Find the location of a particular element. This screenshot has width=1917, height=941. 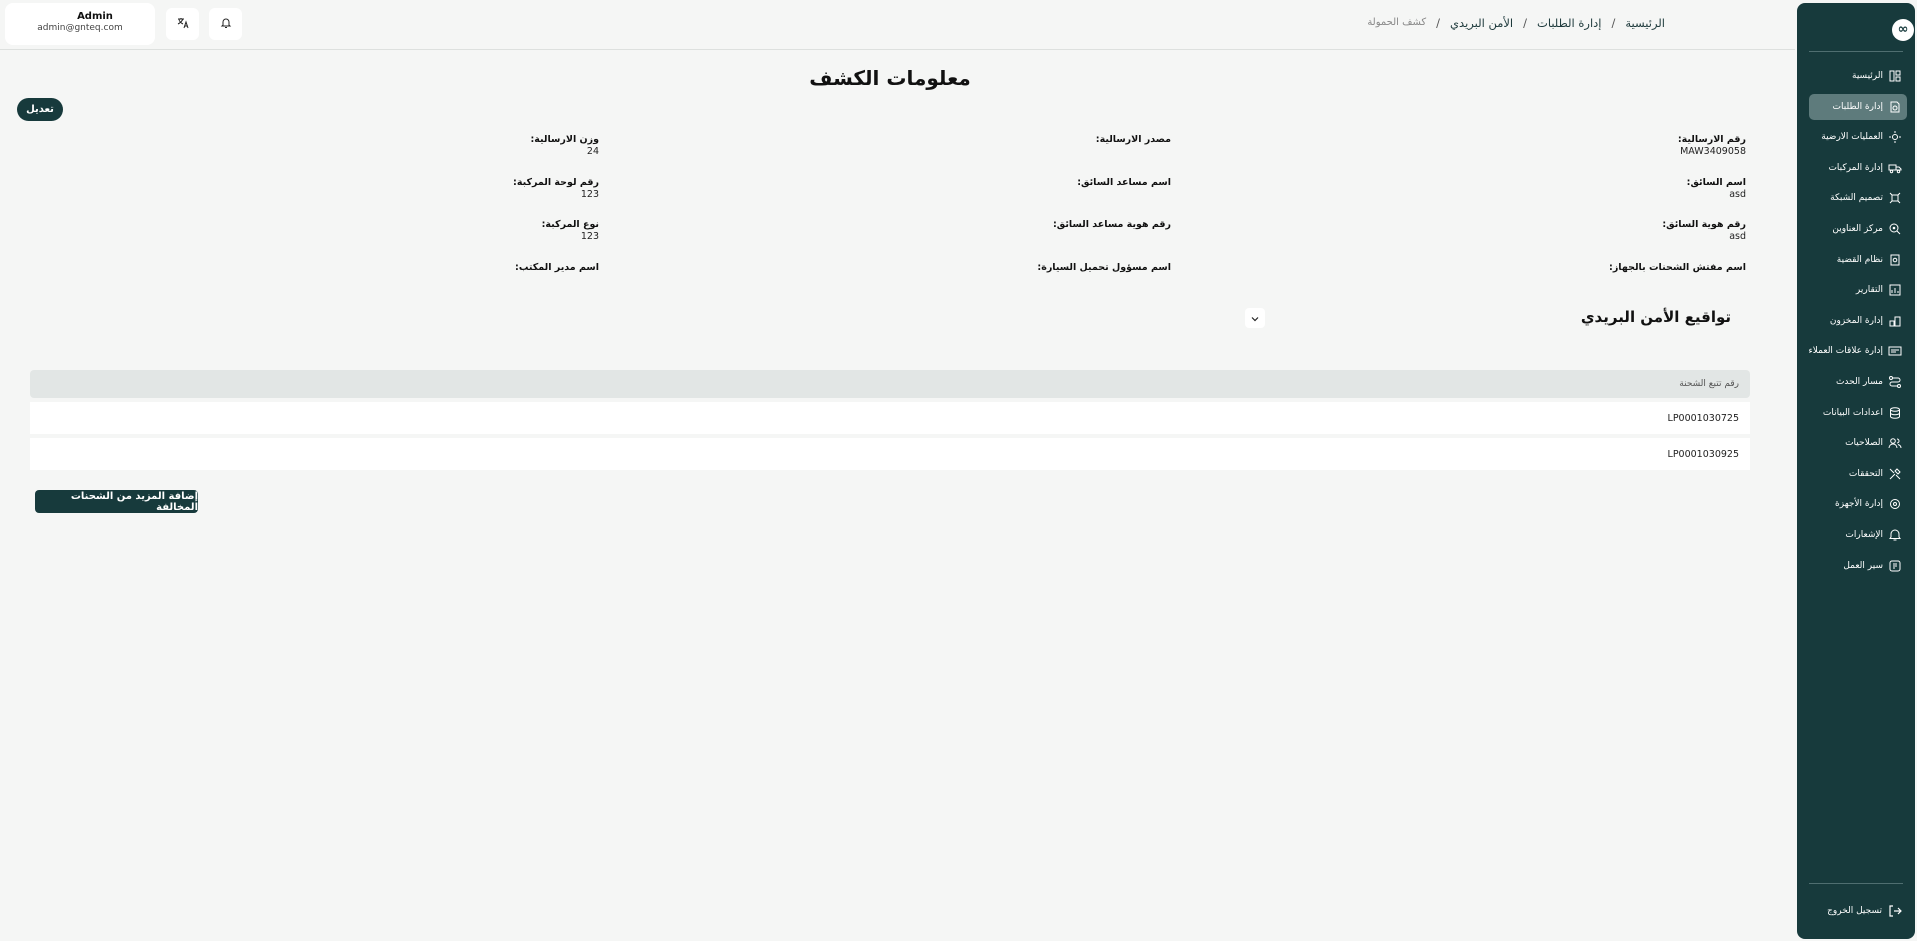

report-icon is located at coordinates (1895, 290).